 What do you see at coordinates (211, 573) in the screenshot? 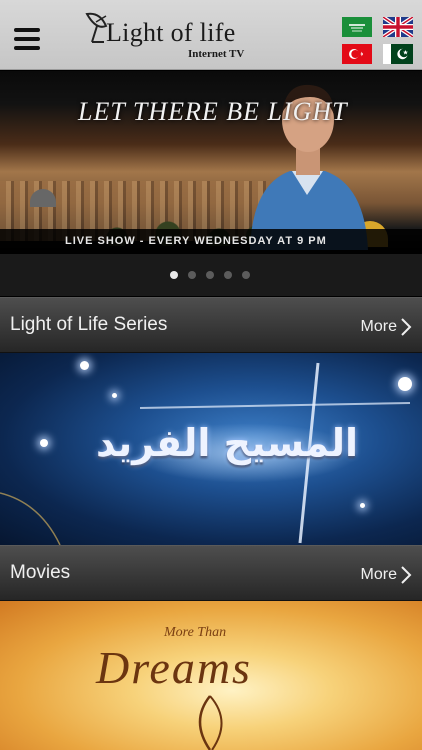
I see `movies-section-header: Movies More` at bounding box center [211, 573].